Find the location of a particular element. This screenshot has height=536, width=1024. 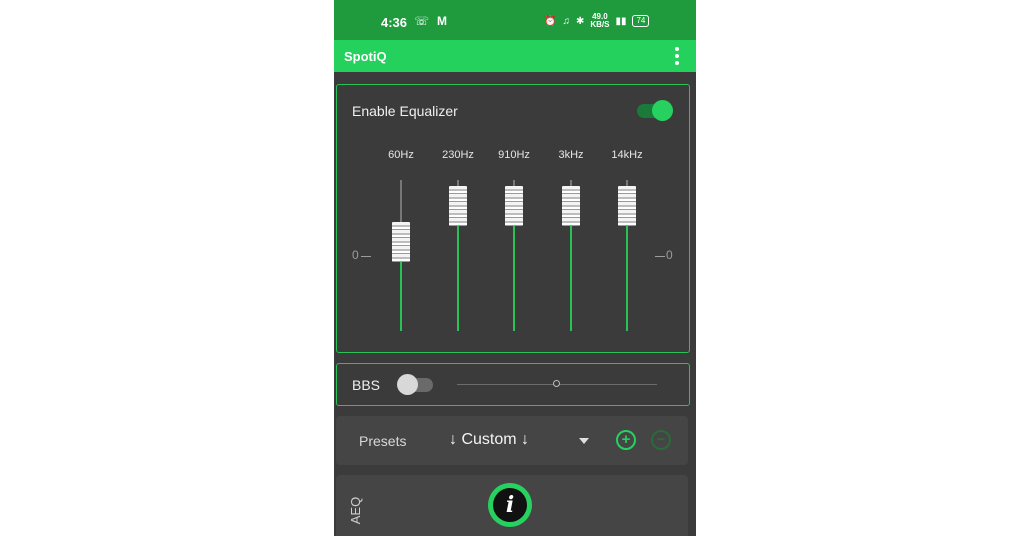

bbs-toggle is located at coordinates (415, 384).